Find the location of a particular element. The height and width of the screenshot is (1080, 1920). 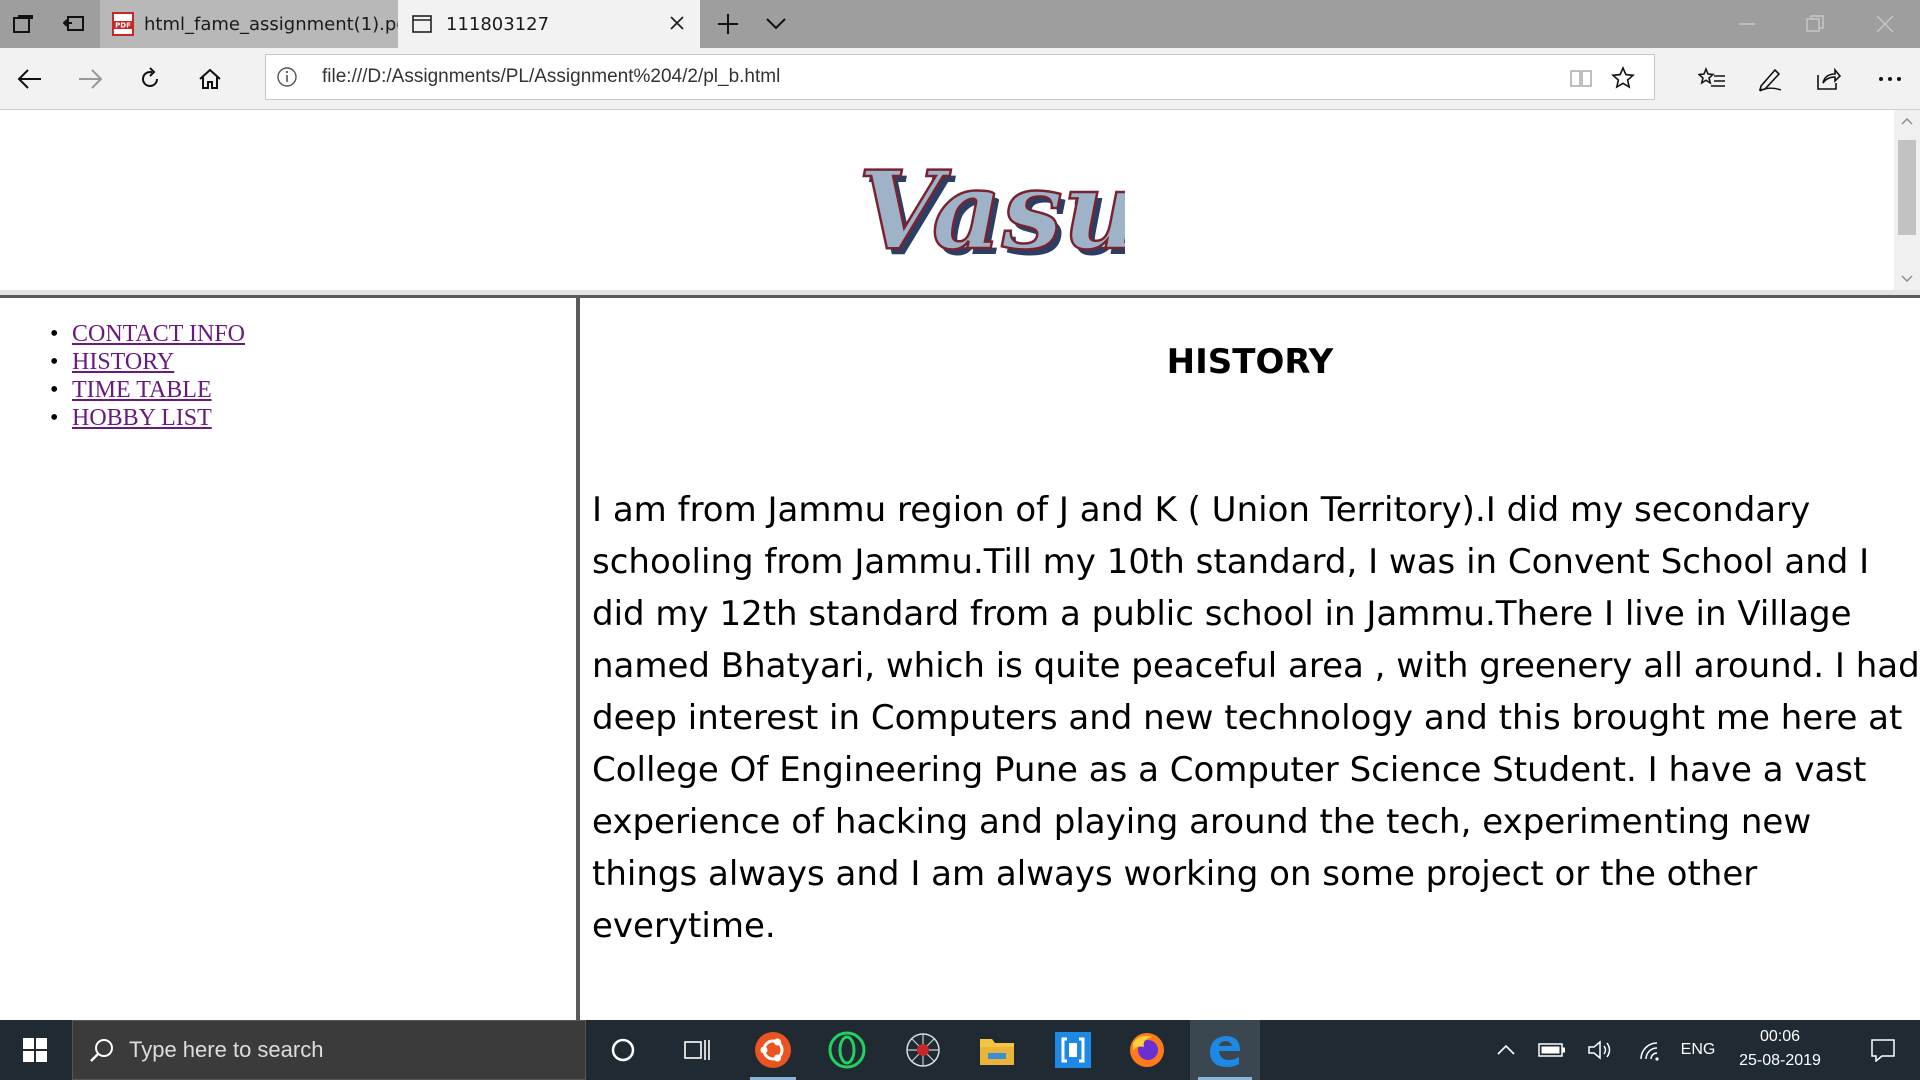

back-icon is located at coordinates (30, 79).